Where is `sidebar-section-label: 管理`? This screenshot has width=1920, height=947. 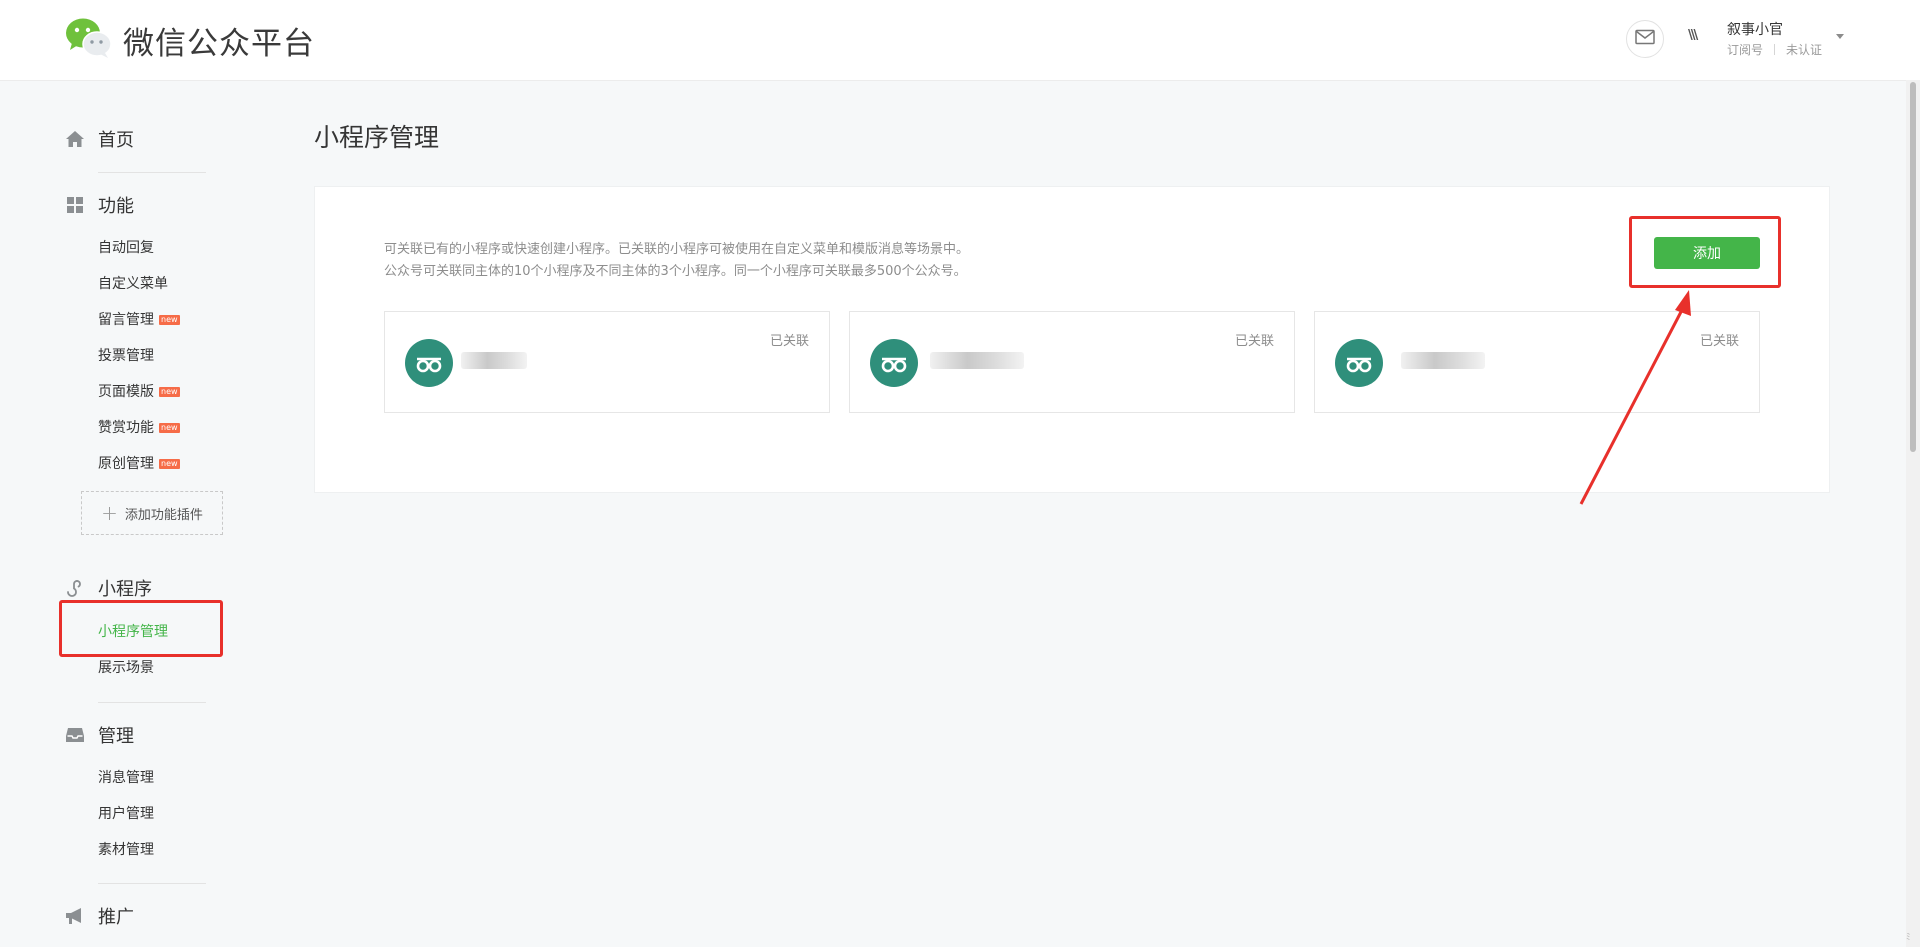 sidebar-section-label: 管理 is located at coordinates (116, 736).